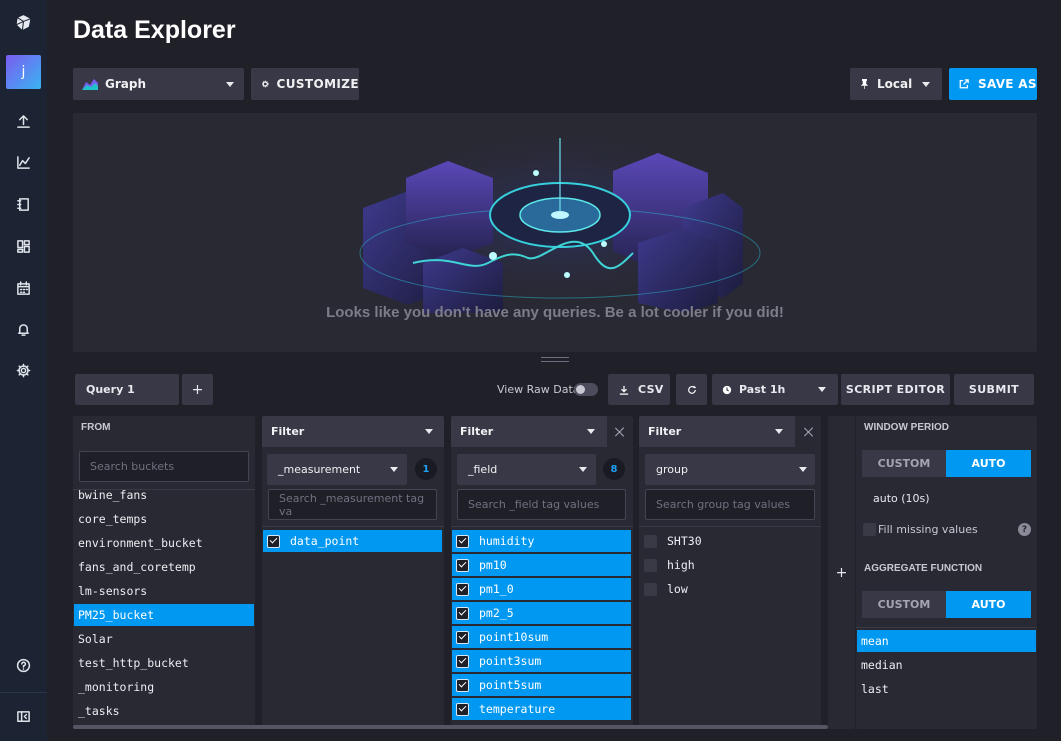 The width and height of the screenshot is (1061, 741). I want to click on csv-download-button: CSV, so click(639, 389).